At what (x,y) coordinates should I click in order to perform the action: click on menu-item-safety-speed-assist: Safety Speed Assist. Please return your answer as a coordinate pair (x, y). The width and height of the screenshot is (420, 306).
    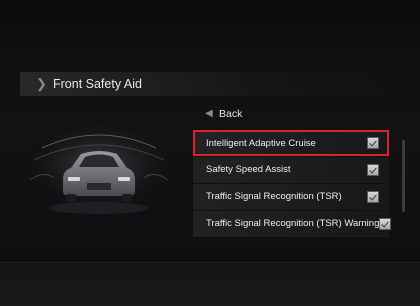
    Looking at the image, I should click on (291, 170).